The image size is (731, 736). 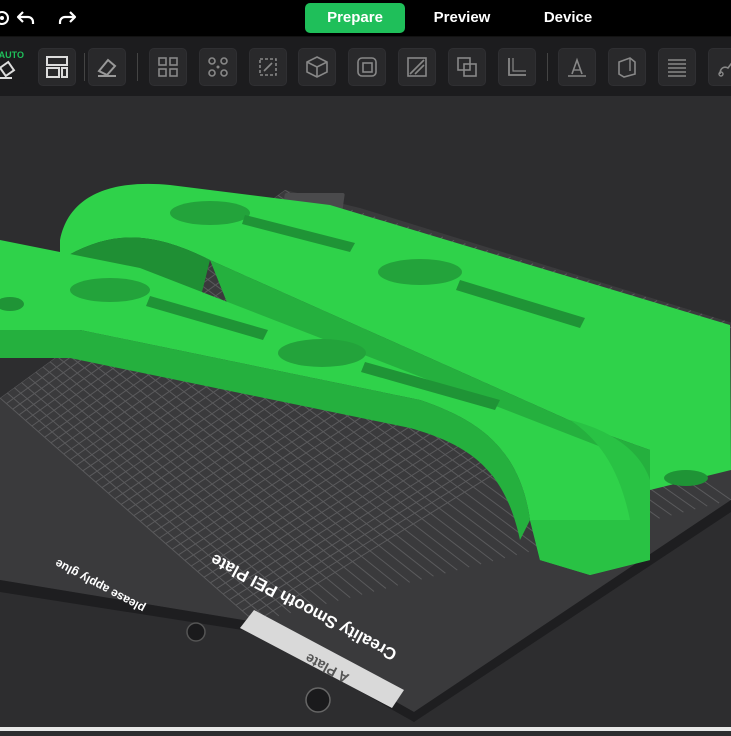 I want to click on toolbar: AUTO, so click(x=365, y=66).